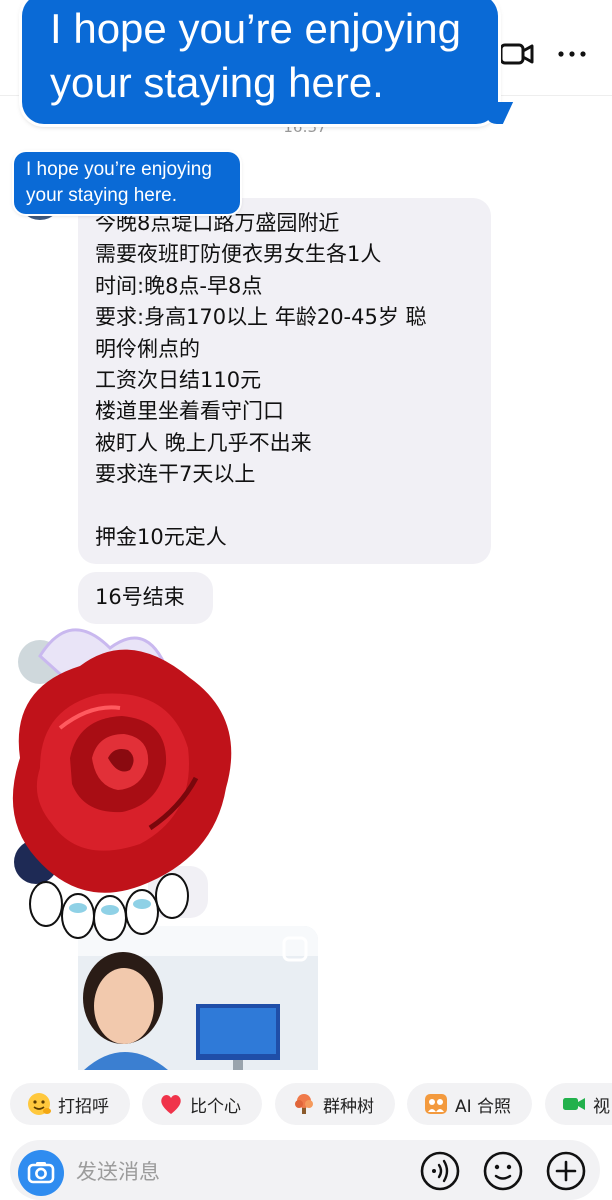 This screenshot has width=612, height=1200. I want to click on voice-icon, so click(440, 1171).